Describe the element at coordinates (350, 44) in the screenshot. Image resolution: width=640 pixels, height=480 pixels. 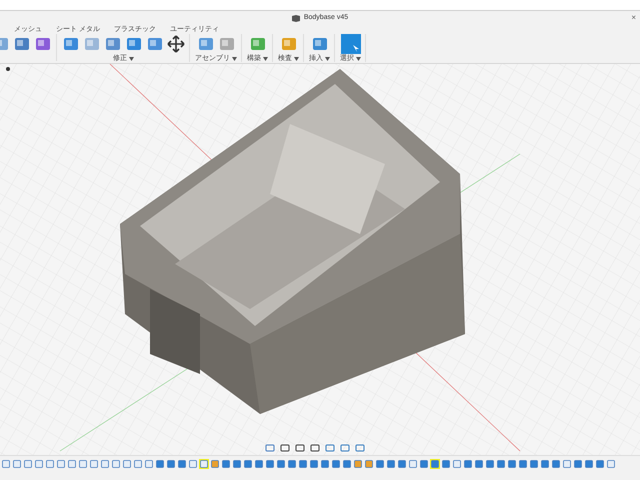
I see `select-tool-button` at that location.